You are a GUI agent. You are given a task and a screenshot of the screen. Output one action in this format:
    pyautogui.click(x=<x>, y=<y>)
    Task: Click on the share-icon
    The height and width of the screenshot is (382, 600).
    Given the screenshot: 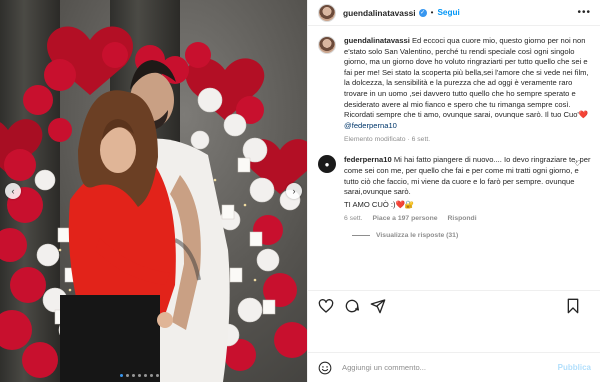 What is the action you would take?
    pyautogui.click(x=378, y=306)
    